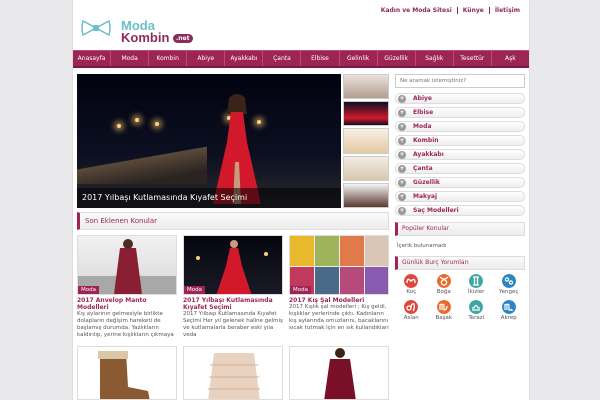 Image resolution: width=600 pixels, height=400 pixels. I want to click on toplink-kunye: Künye, so click(472, 10).